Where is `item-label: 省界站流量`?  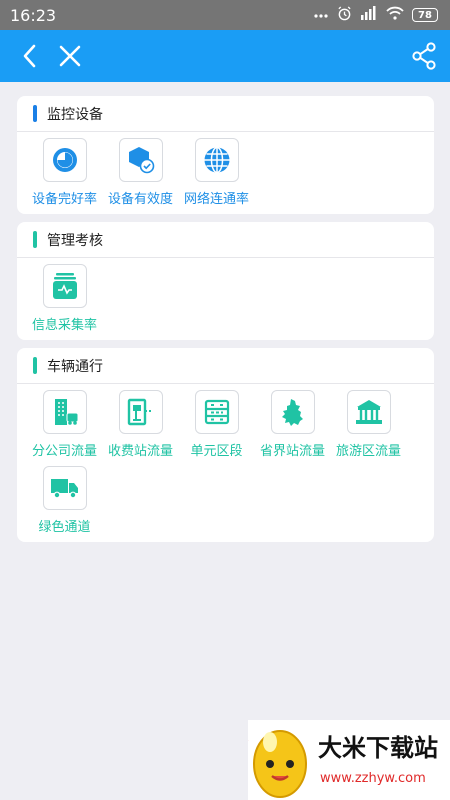 item-label: 省界站流量 is located at coordinates (292, 451).